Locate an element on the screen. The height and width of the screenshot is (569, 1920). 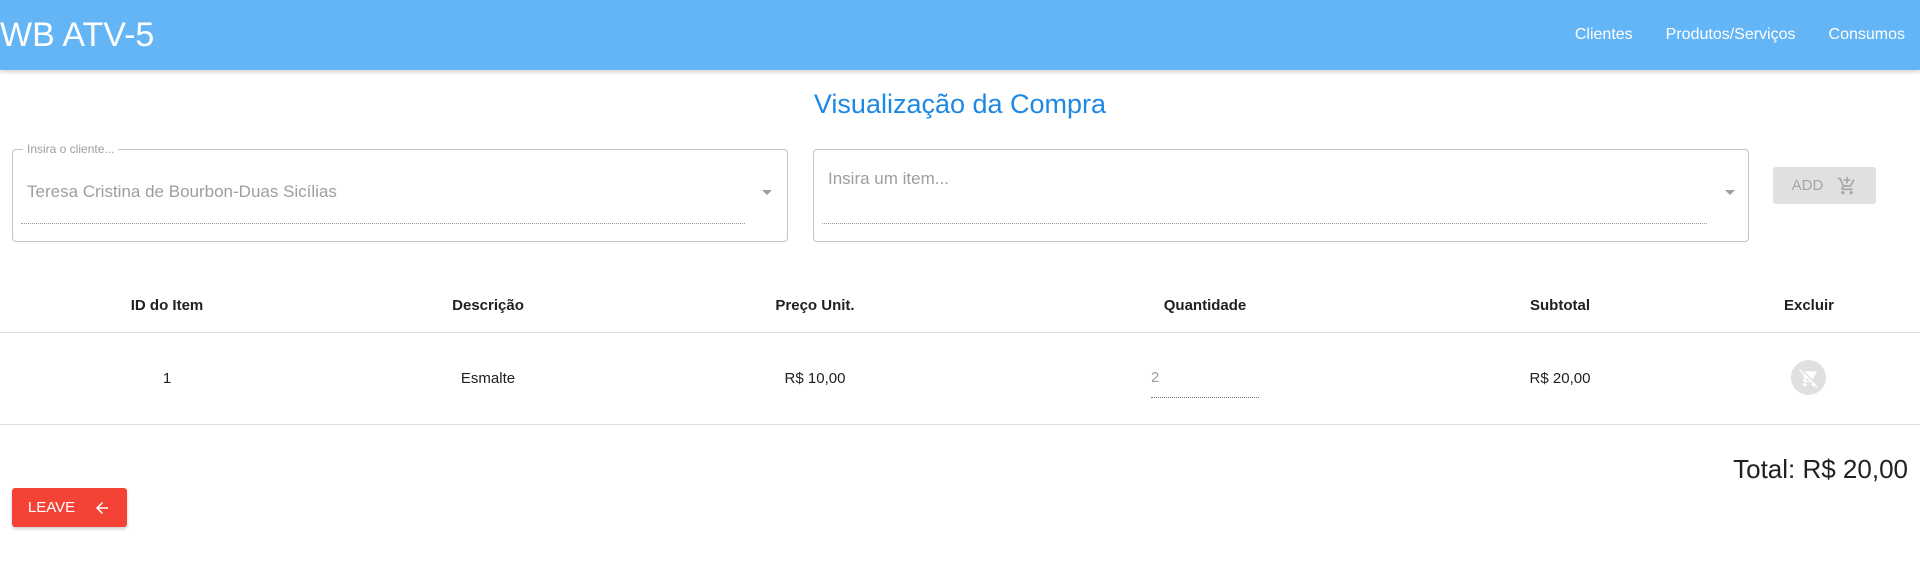
header-excluir: Excluir is located at coordinates (1809, 305).